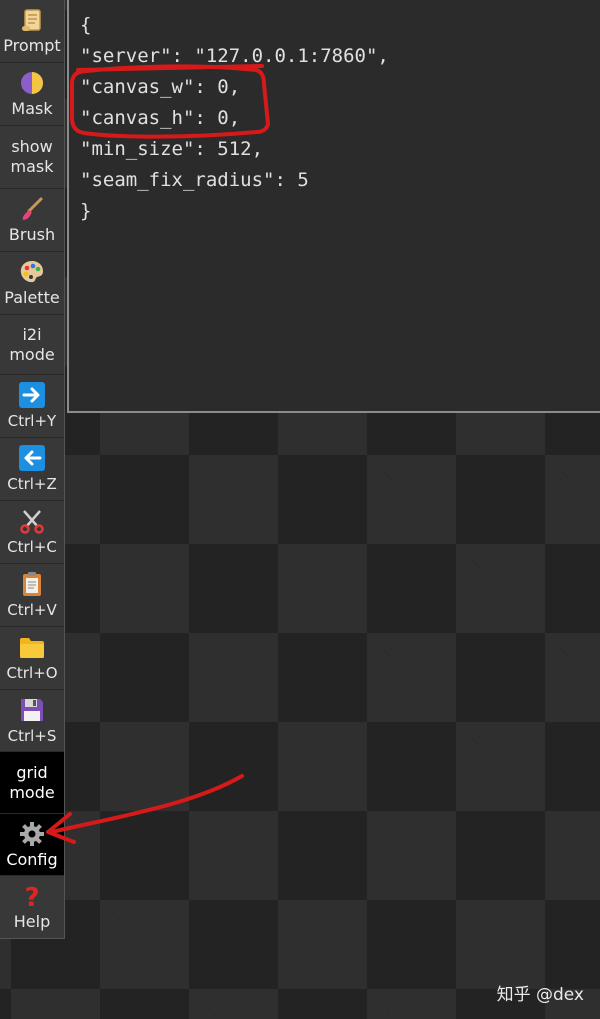 This screenshot has width=600, height=1019. What do you see at coordinates (160, 118) in the screenshot?
I see `code-line-canvas-h: "canvas_h": 0,` at bounding box center [160, 118].